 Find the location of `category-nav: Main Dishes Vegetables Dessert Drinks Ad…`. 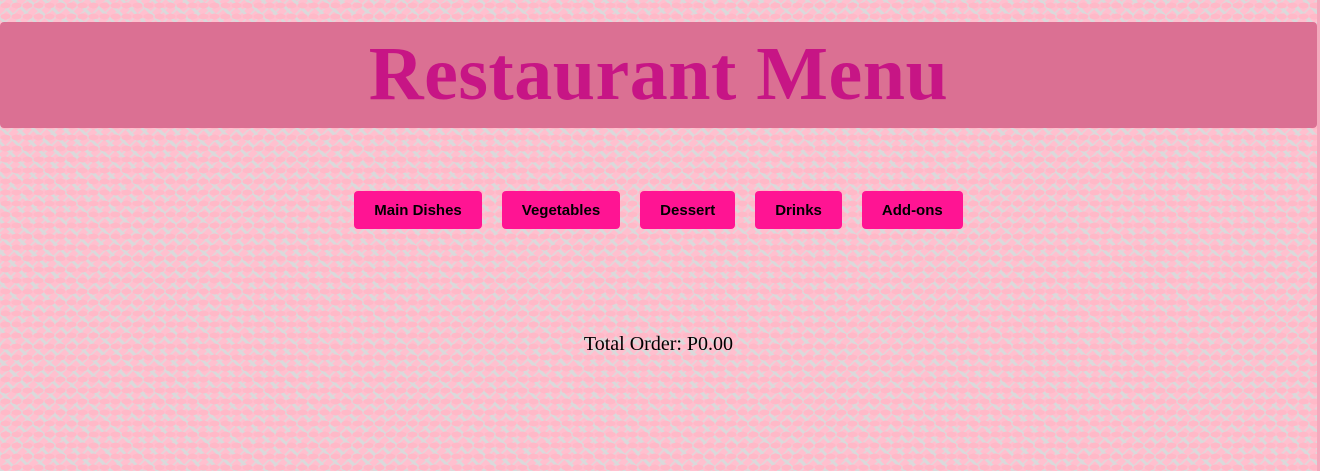

category-nav: Main Dishes Vegetables Dessert Drinks Ad… is located at coordinates (658, 210).